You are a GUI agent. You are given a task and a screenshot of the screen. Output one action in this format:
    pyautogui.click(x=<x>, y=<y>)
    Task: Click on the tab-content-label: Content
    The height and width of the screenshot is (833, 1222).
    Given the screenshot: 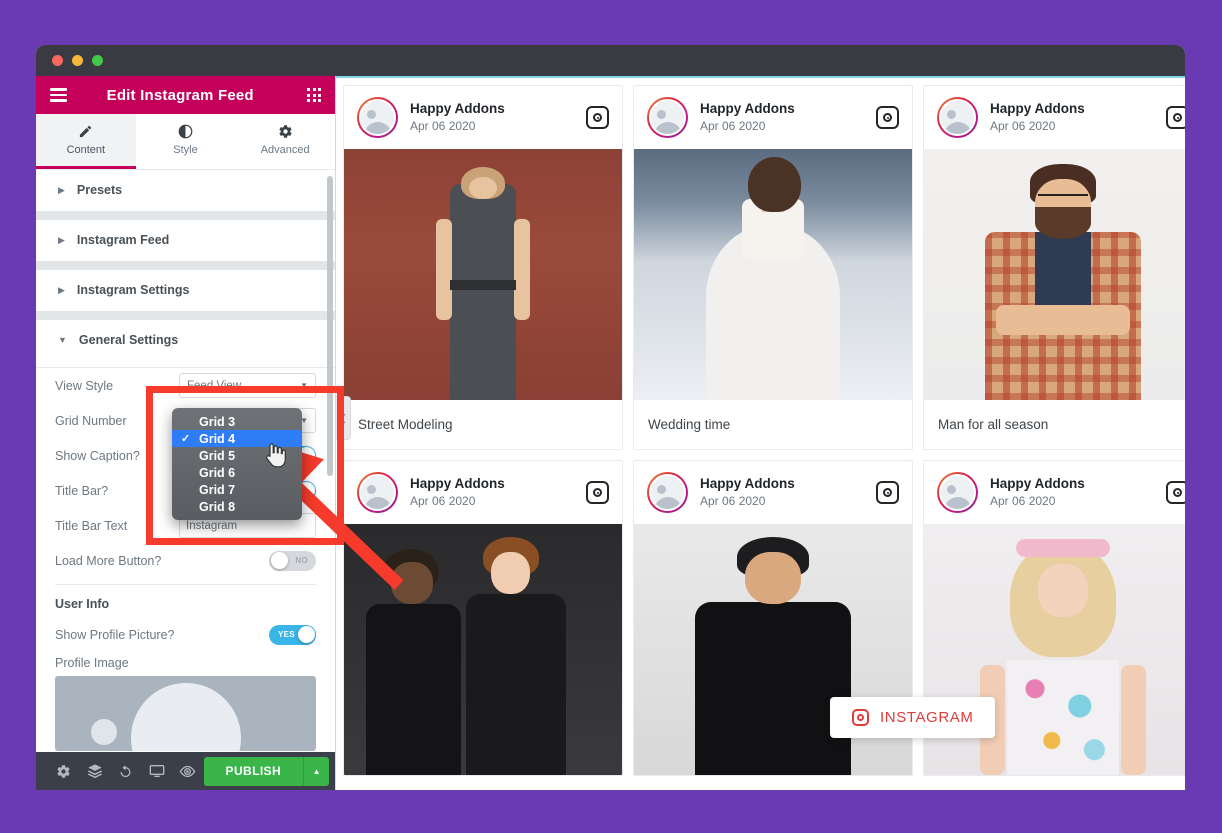 What is the action you would take?
    pyautogui.click(x=86, y=150)
    